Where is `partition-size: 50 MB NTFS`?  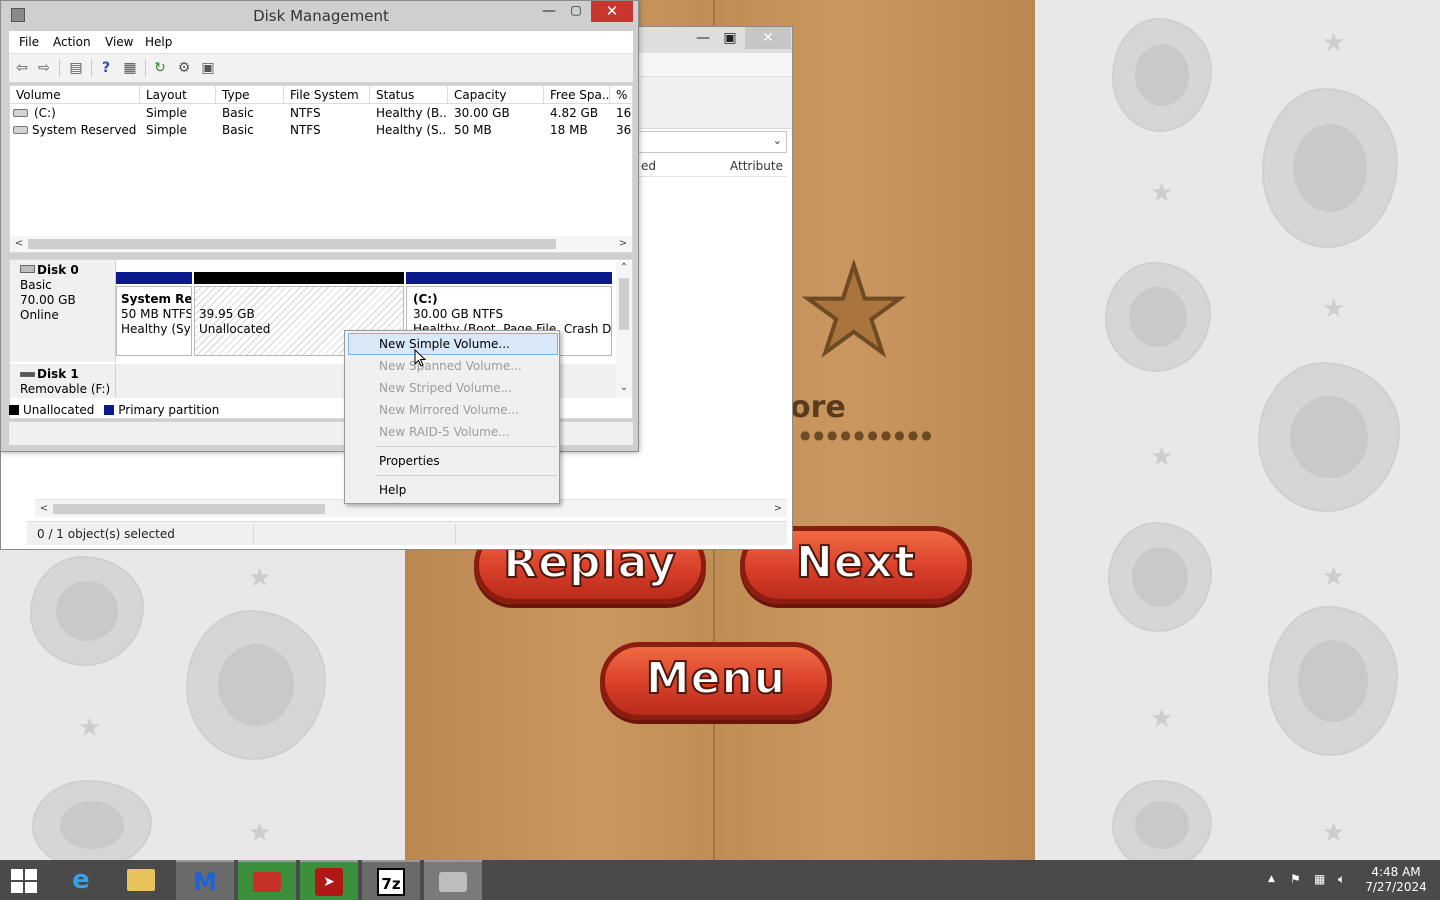
partition-size: 50 MB NTFS is located at coordinates (156, 314).